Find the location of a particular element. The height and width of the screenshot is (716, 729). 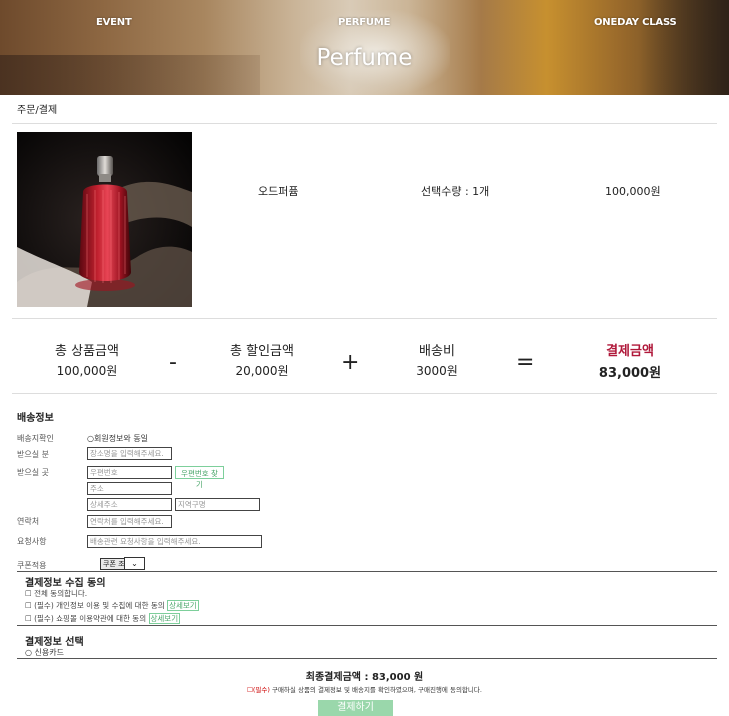

credit-card-radio: ○ 신용카드 is located at coordinates (44, 652).